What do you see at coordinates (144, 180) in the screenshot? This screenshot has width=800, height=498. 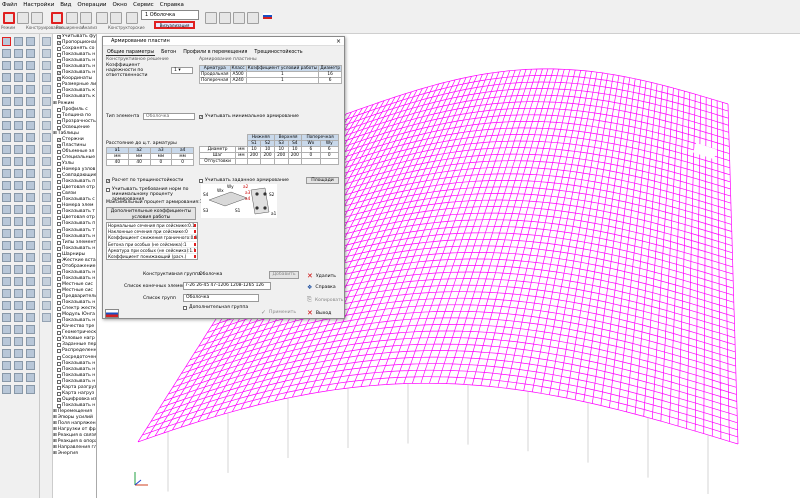 I see `crack-checkbox: ✓ Расчет по трещиностойкости` at bounding box center [144, 180].